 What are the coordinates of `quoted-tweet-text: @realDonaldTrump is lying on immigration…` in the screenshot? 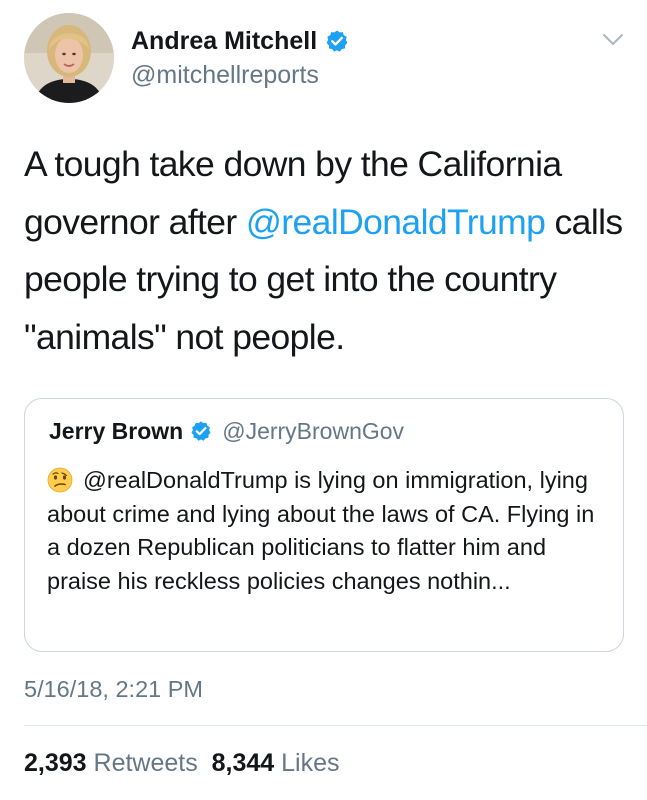 It's located at (329, 531).